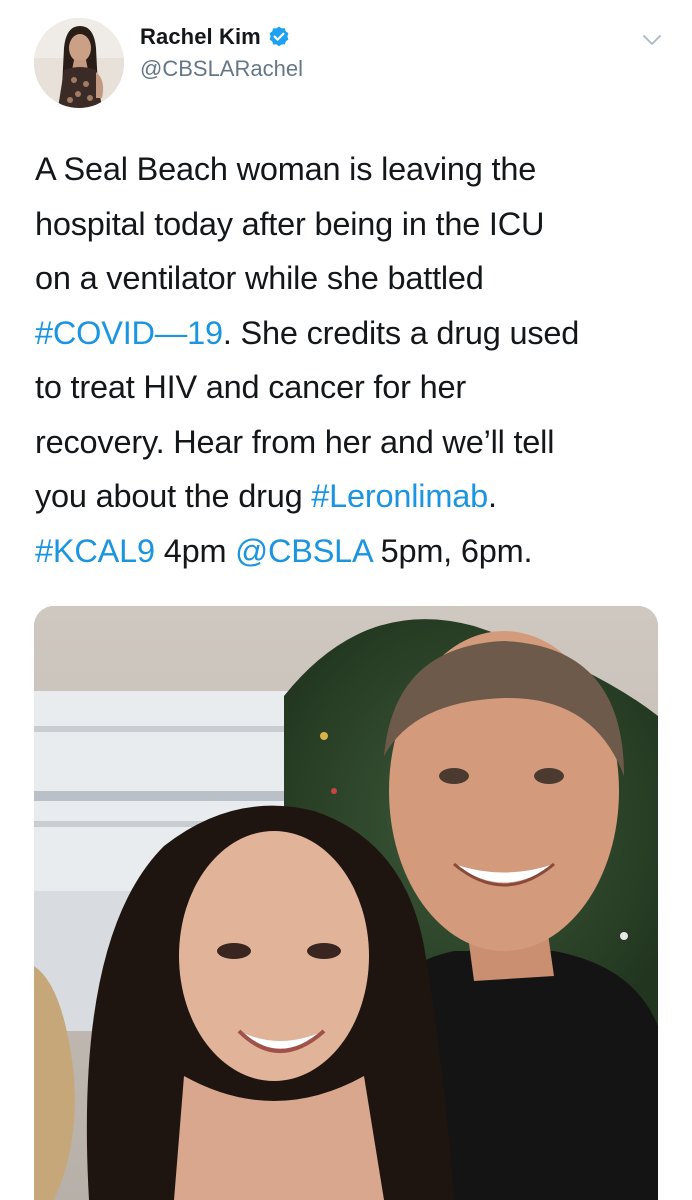  What do you see at coordinates (95, 551) in the screenshot?
I see `hashtag-link: #KCAL9` at bounding box center [95, 551].